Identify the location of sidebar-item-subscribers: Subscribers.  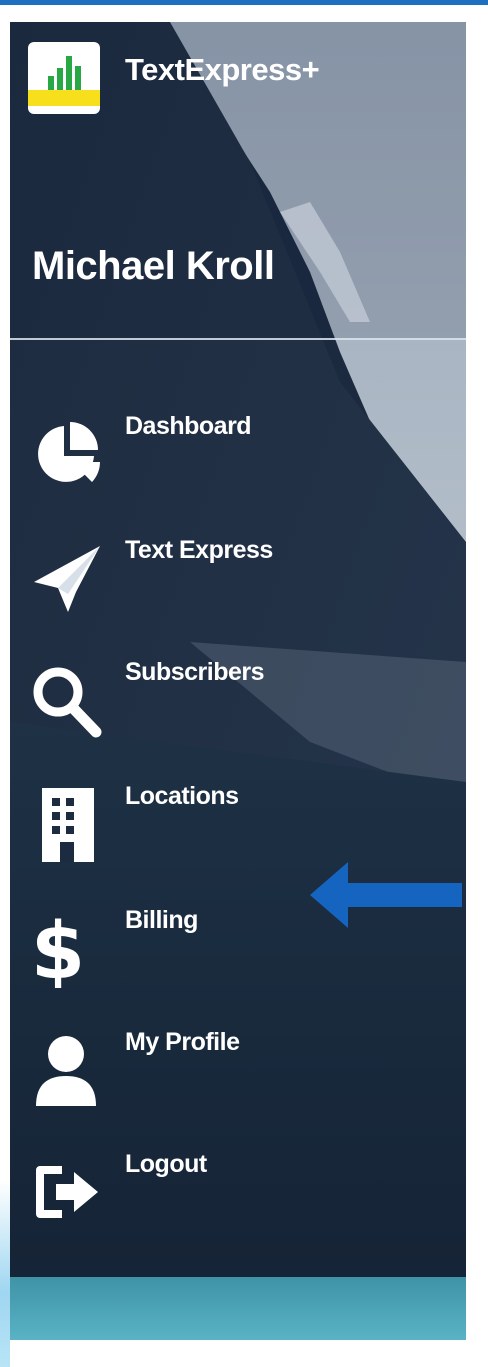
(238, 705).